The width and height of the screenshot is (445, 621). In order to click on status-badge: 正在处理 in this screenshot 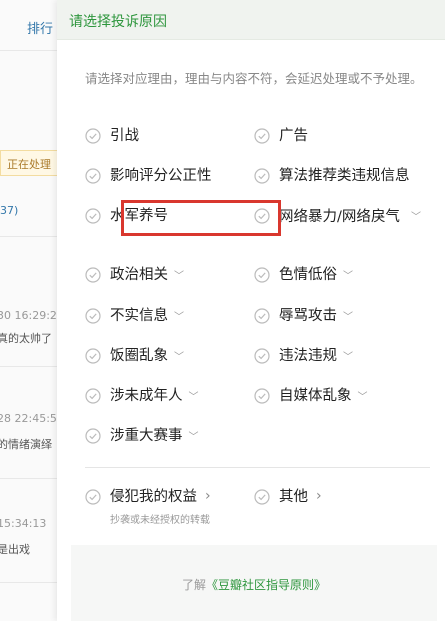, I will do `click(30, 163)`.